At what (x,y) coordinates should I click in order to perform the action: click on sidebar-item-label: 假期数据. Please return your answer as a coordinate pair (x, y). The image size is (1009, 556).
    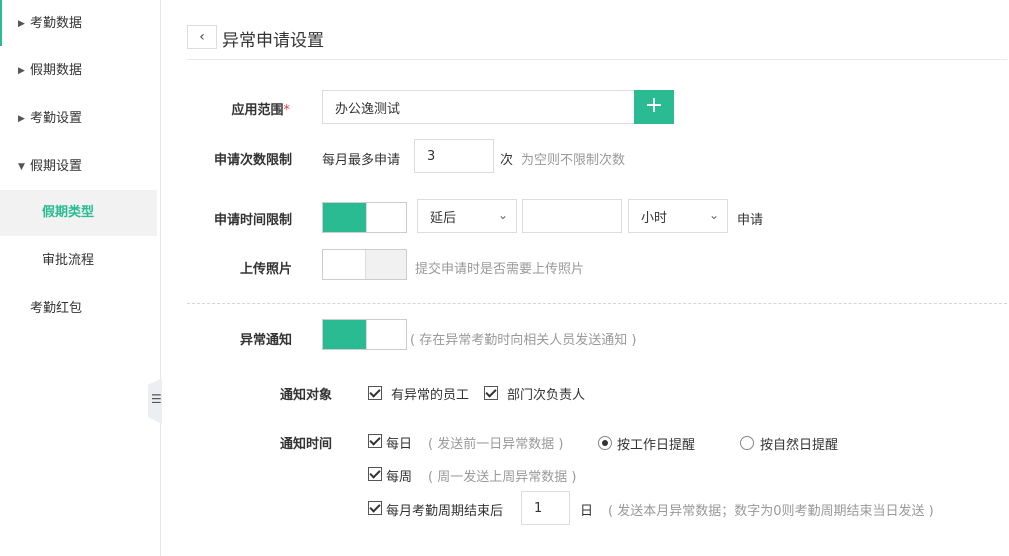
    Looking at the image, I should click on (56, 70).